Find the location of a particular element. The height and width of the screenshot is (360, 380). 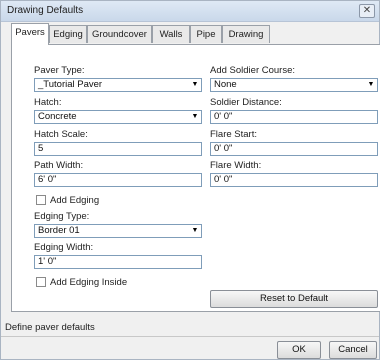

ok-button: OK is located at coordinates (299, 350).